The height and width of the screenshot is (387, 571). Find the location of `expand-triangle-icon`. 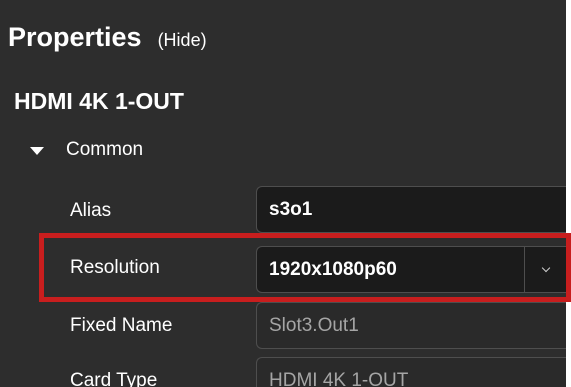

expand-triangle-icon is located at coordinates (37, 151).